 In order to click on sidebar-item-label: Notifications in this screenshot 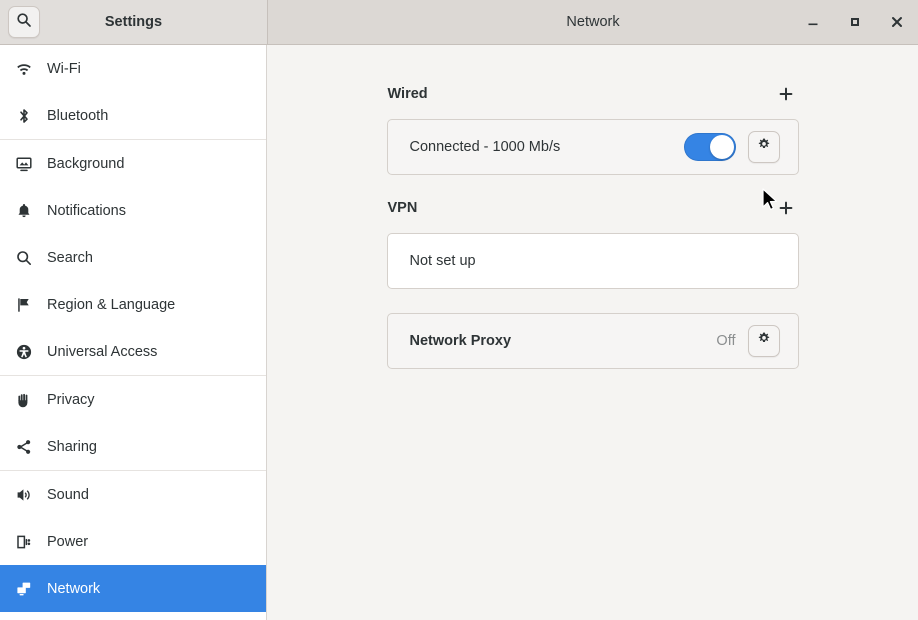, I will do `click(86, 210)`.